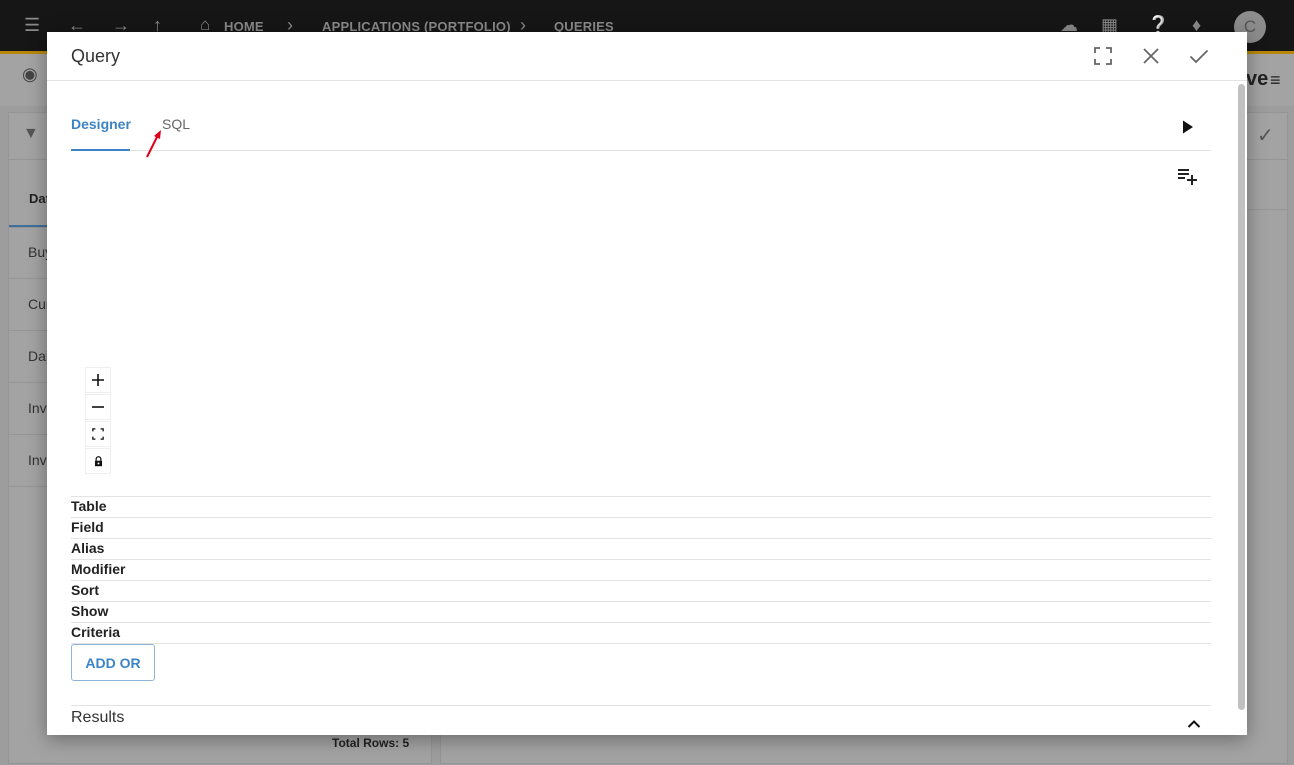 The image size is (1294, 765). What do you see at coordinates (153, 144) in the screenshot?
I see `annotation-arrow-icon` at bounding box center [153, 144].